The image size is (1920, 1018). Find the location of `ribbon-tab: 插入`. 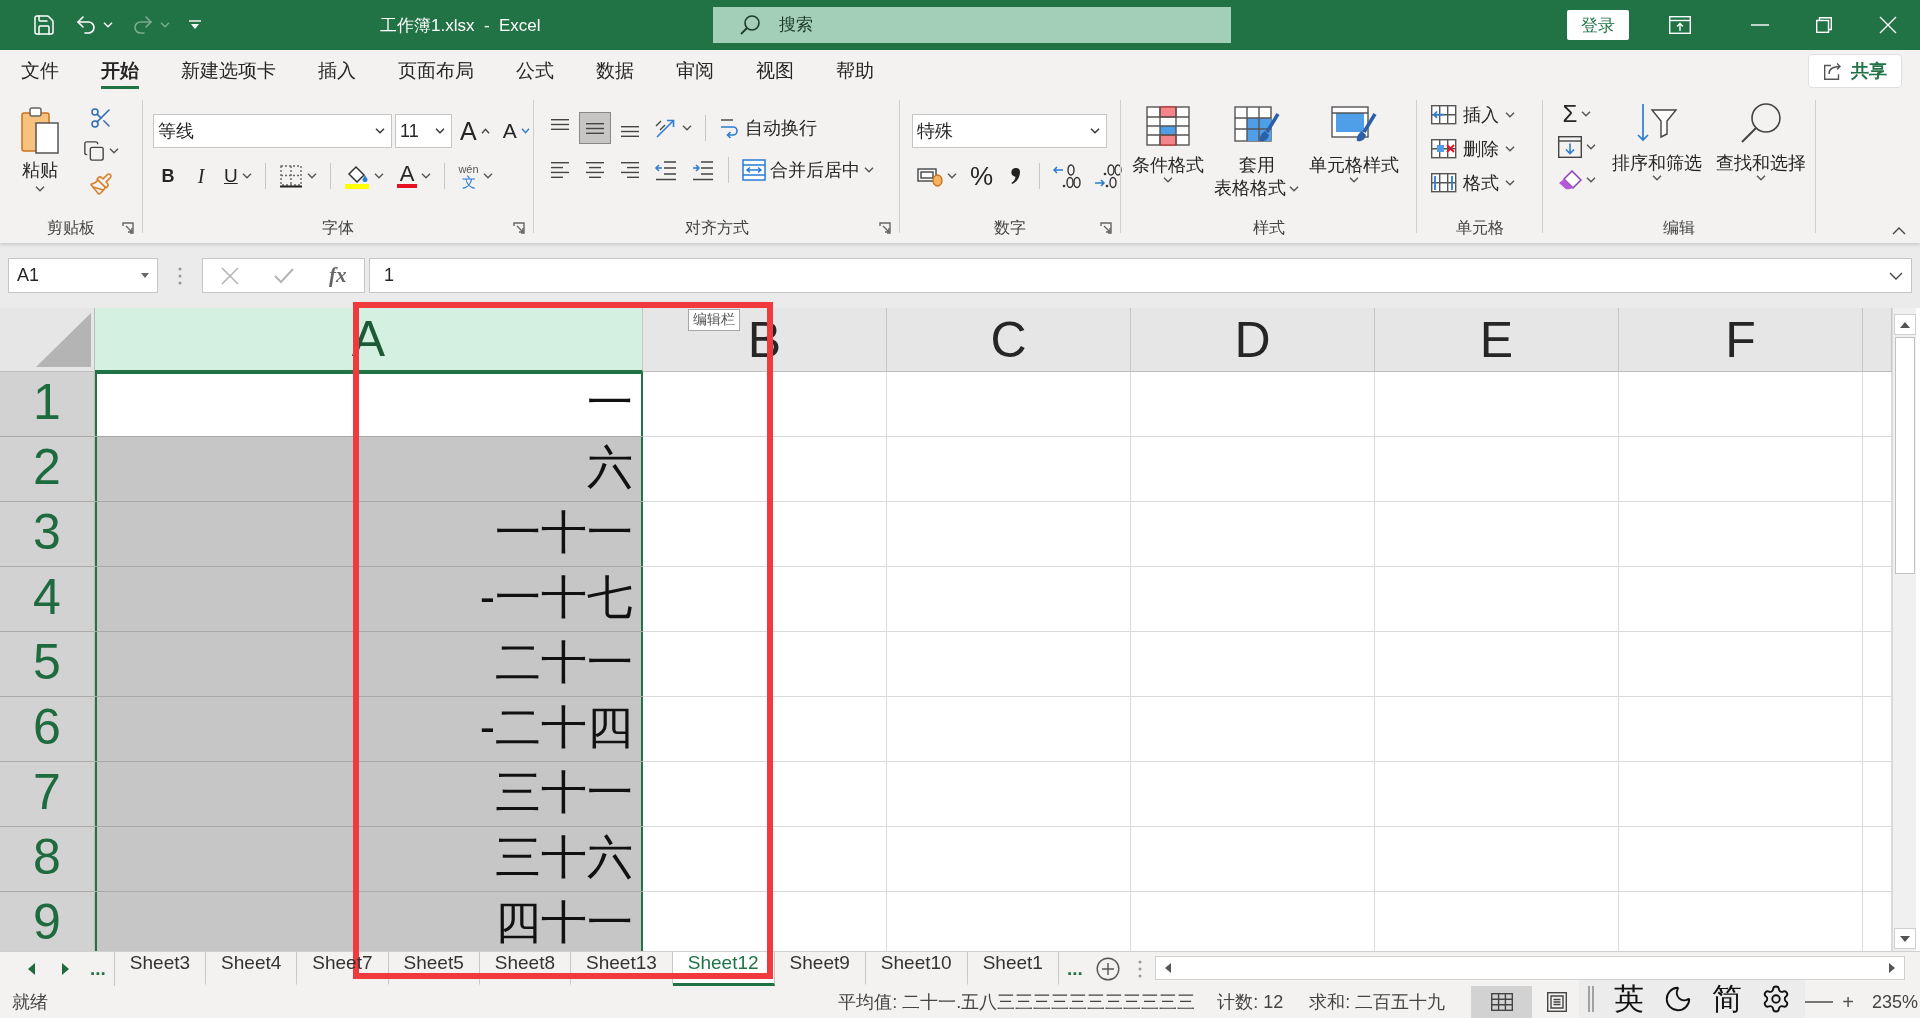

ribbon-tab: 插入 is located at coordinates (337, 71).